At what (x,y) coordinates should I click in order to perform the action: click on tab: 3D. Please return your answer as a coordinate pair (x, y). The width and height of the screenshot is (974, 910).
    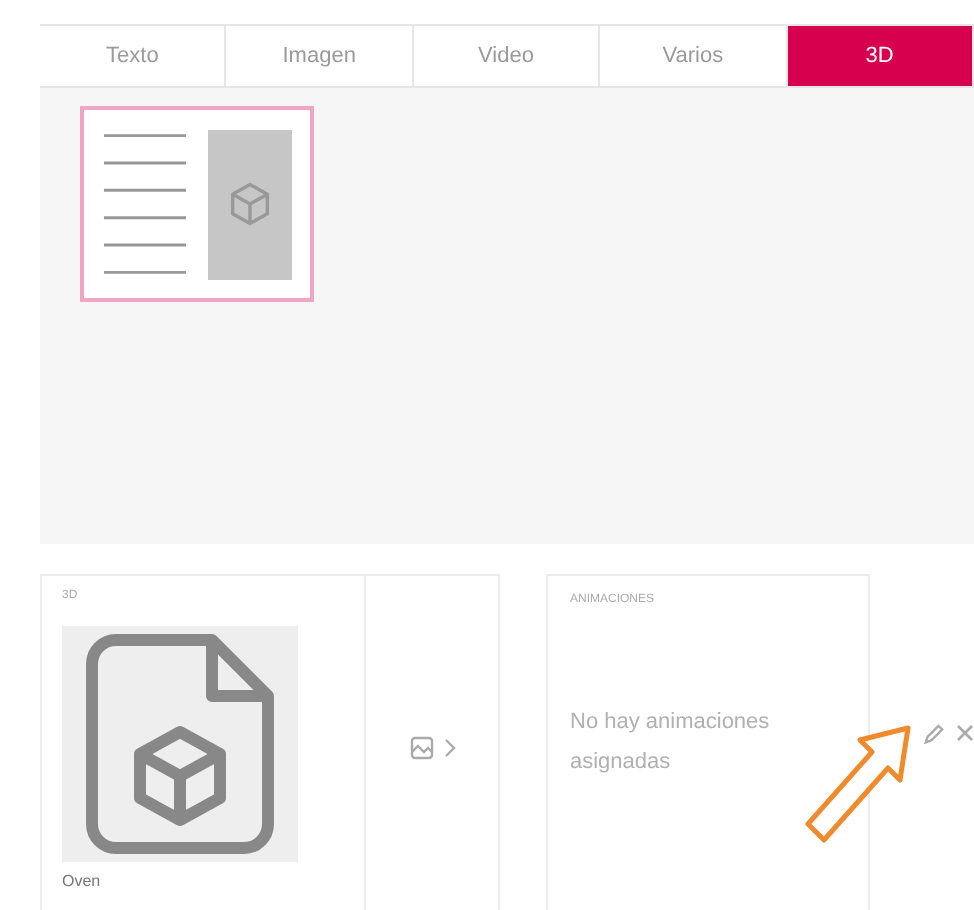
    Looking at the image, I should click on (880, 55).